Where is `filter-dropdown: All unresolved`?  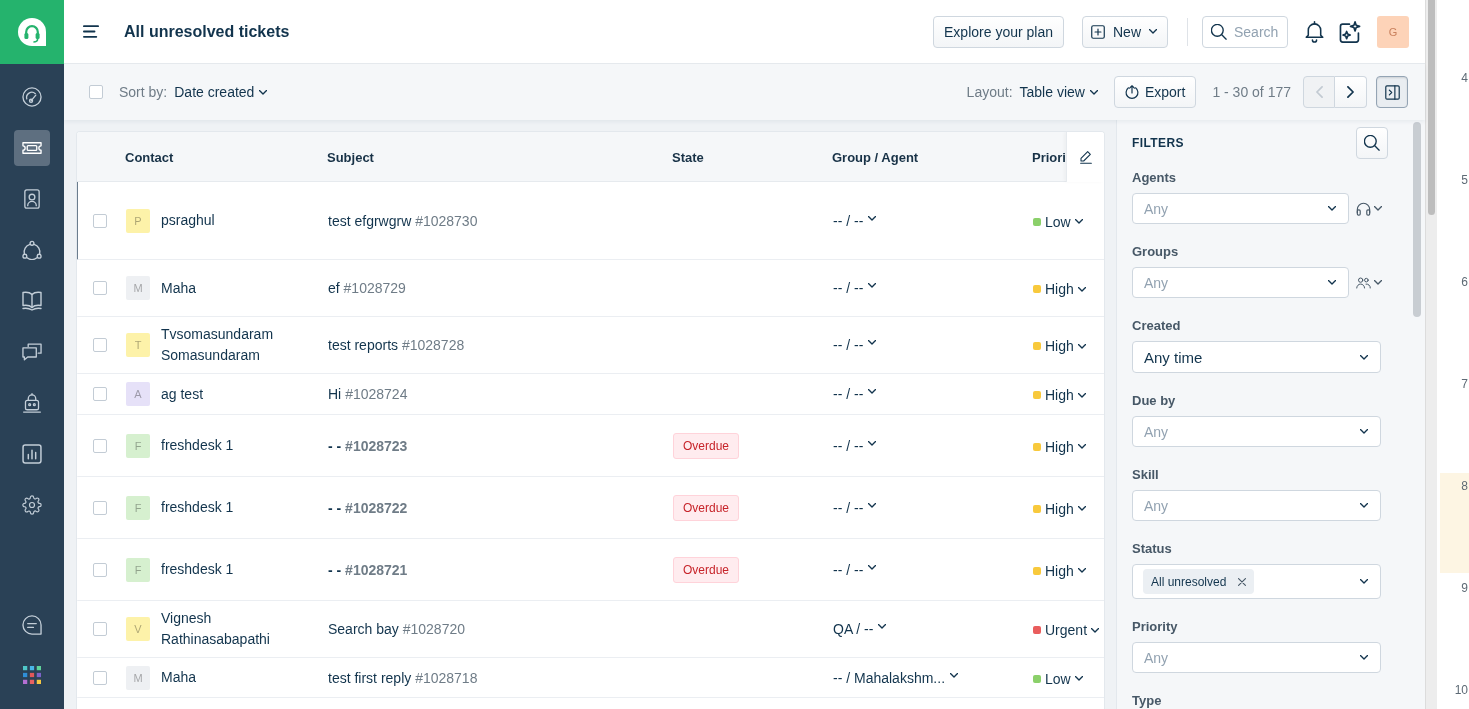
filter-dropdown: All unresolved is located at coordinates (1256, 581).